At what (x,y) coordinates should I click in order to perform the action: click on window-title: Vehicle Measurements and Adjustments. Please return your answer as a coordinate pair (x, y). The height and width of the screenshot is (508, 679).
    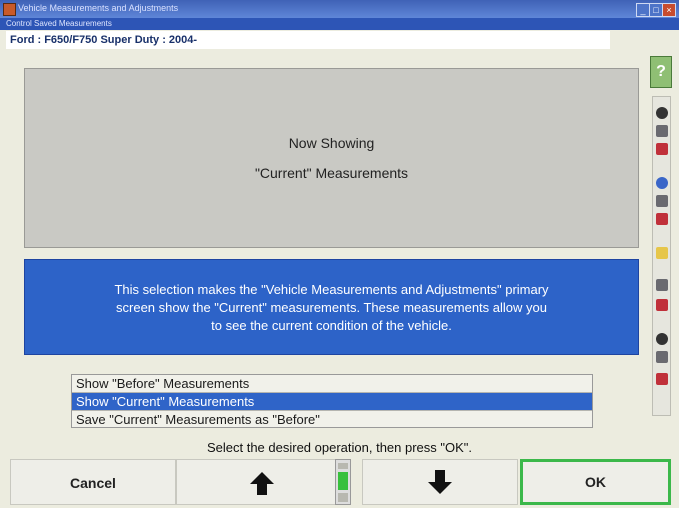
    Looking at the image, I should click on (98, 8).